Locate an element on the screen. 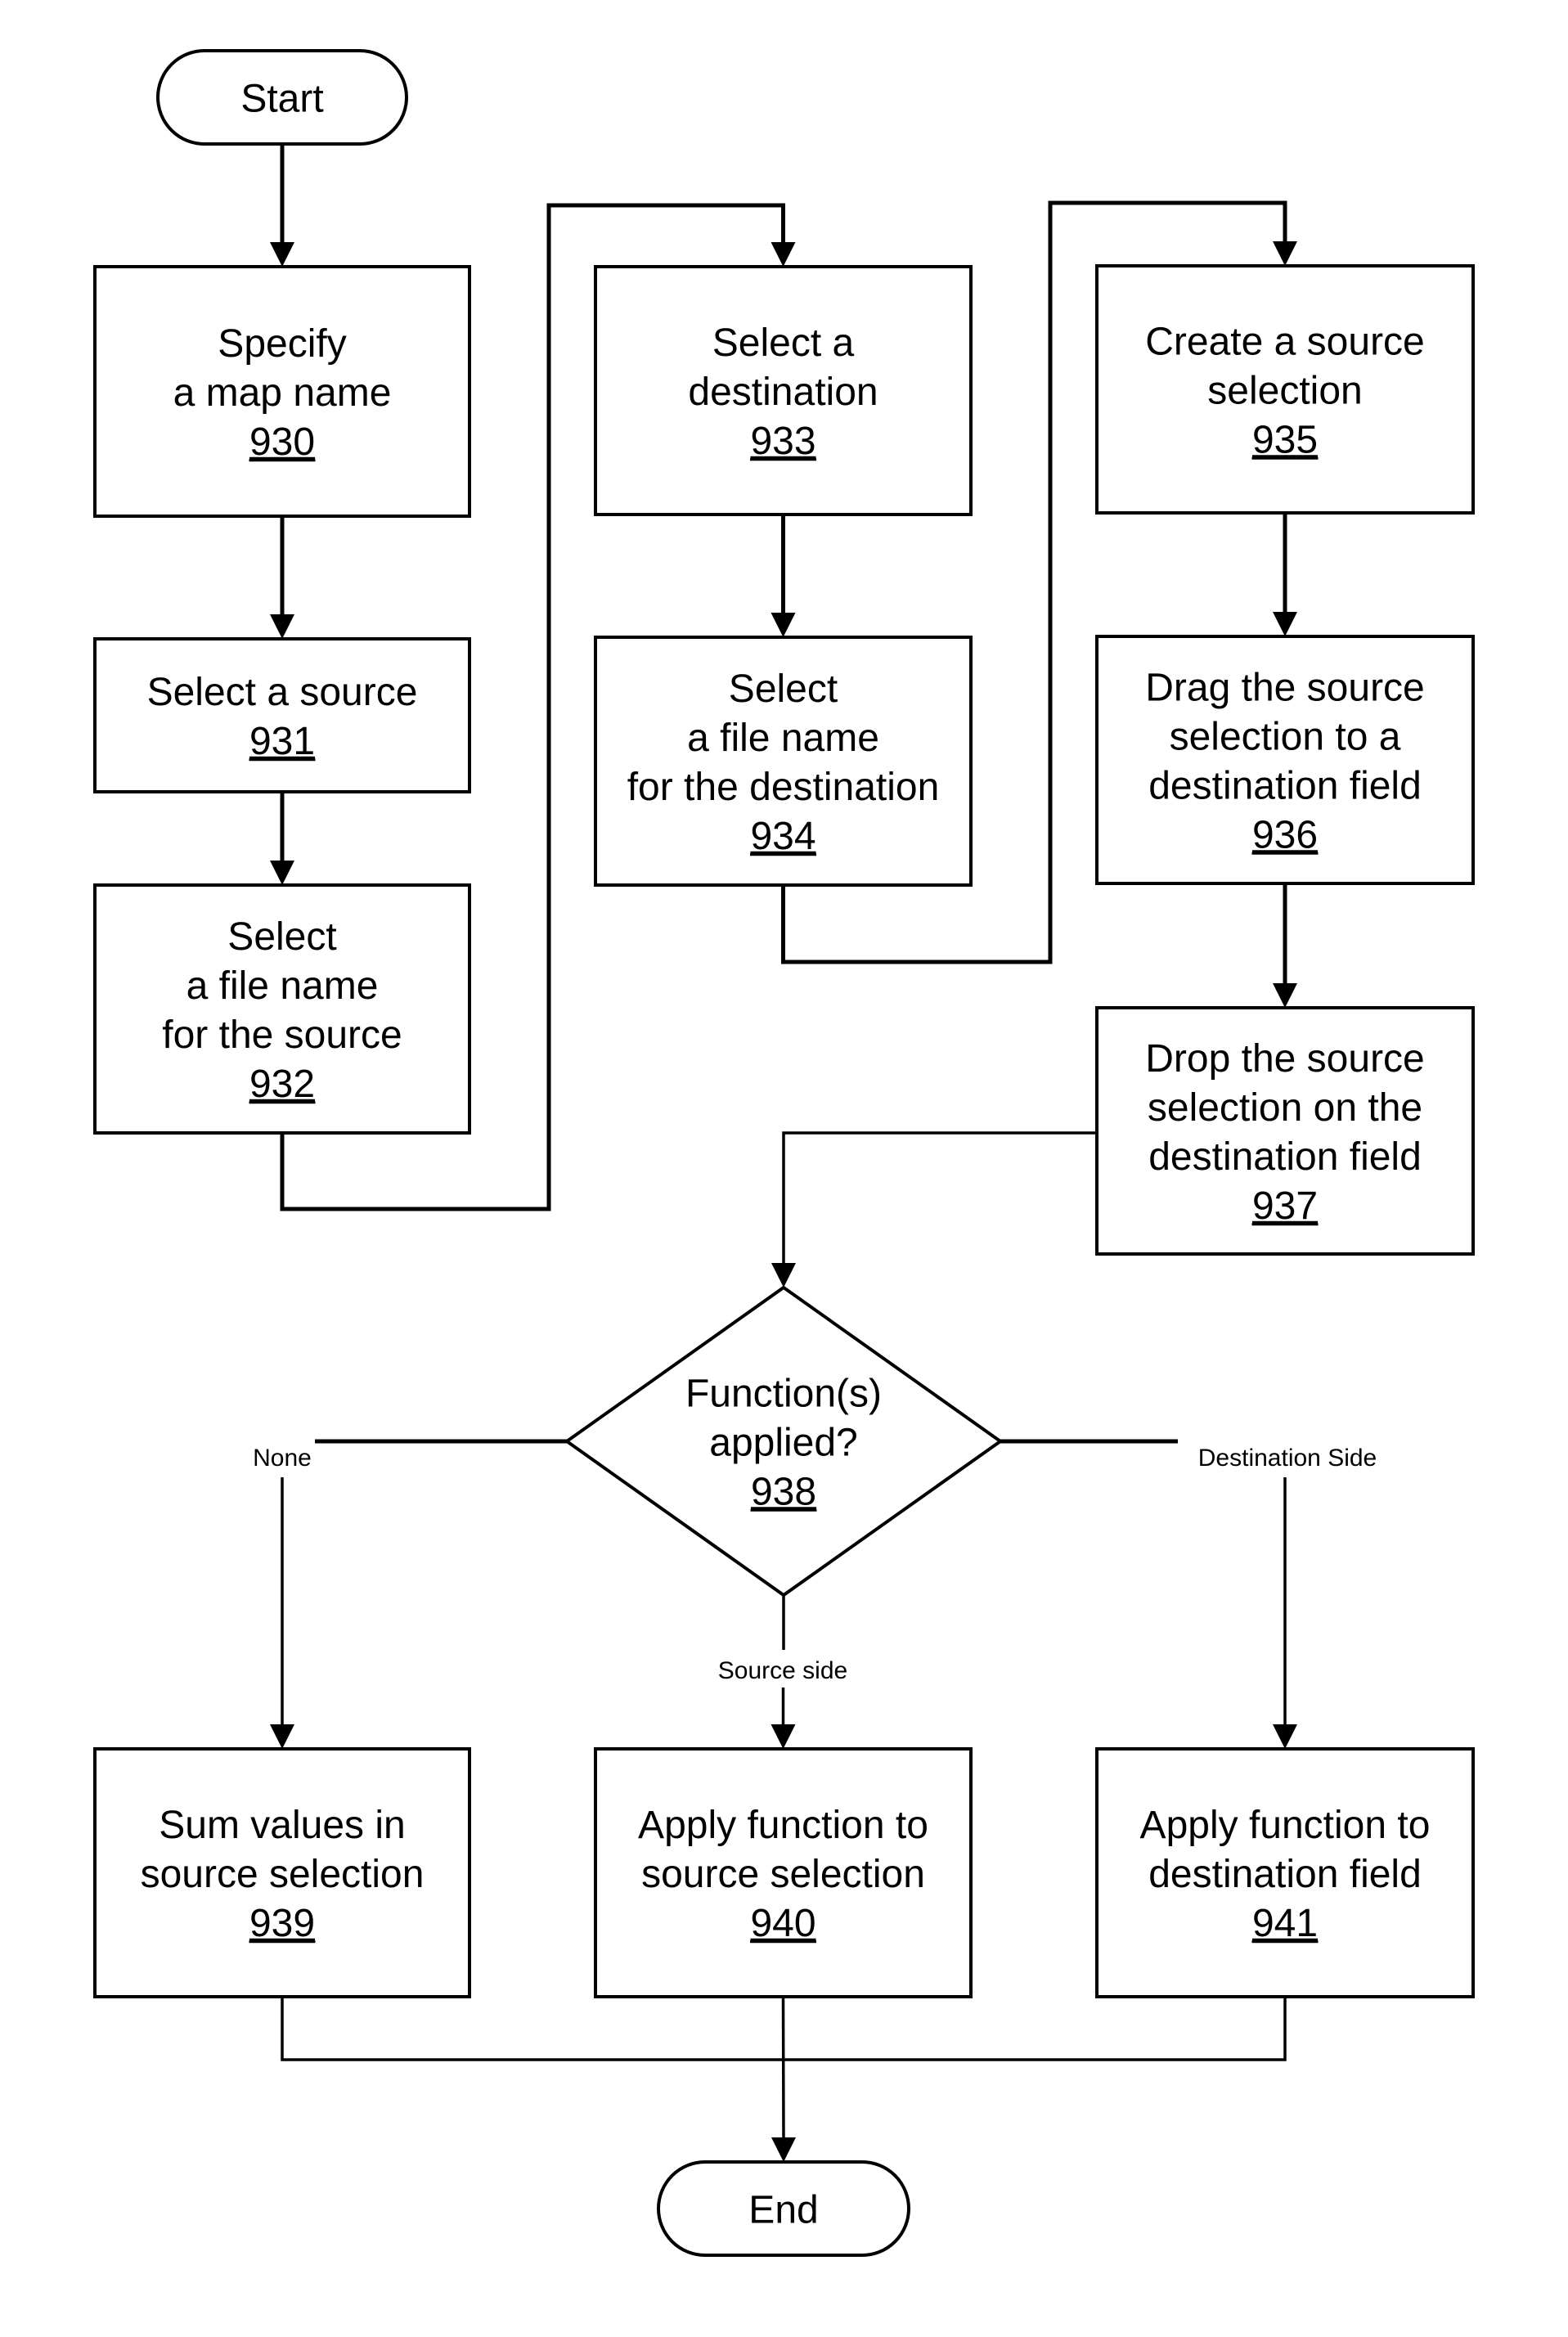 The height and width of the screenshot is (2337, 1568). connector-line is located at coordinates (939, 1199).